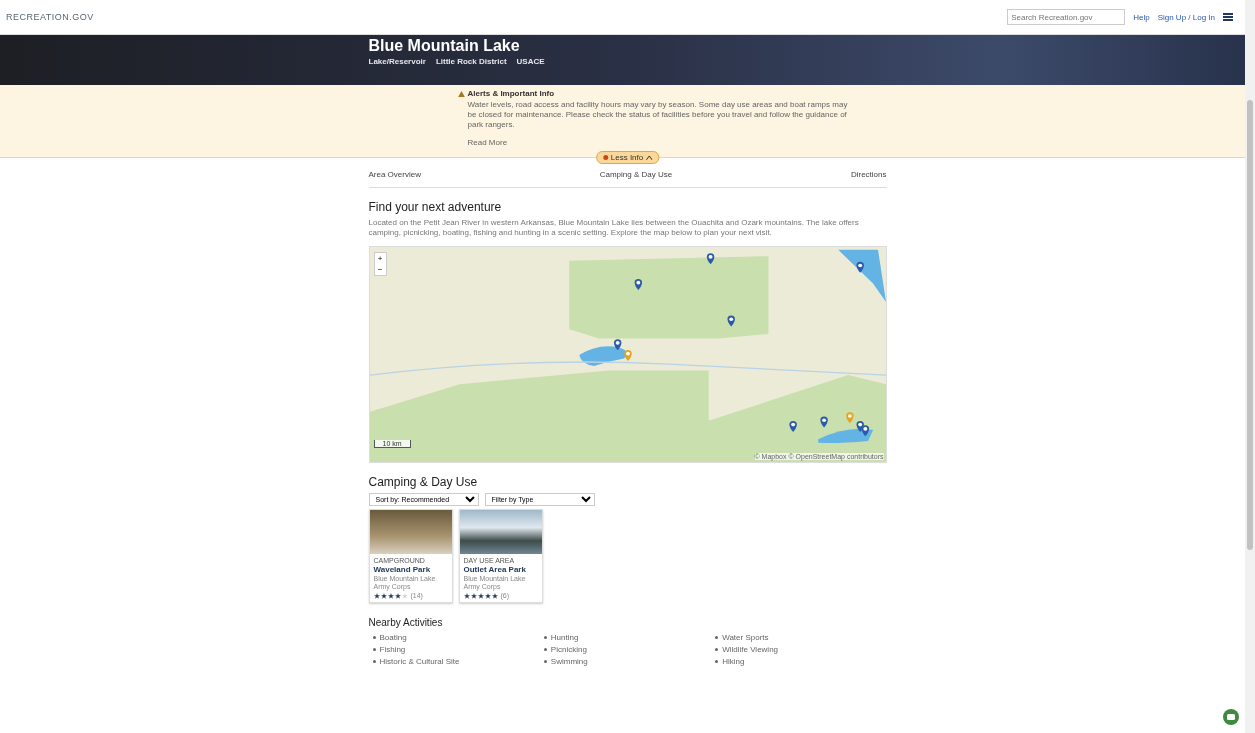 This screenshot has width=1255, height=733. Describe the element at coordinates (745, 637) in the screenshot. I see `activity-item: Water Sports` at that location.